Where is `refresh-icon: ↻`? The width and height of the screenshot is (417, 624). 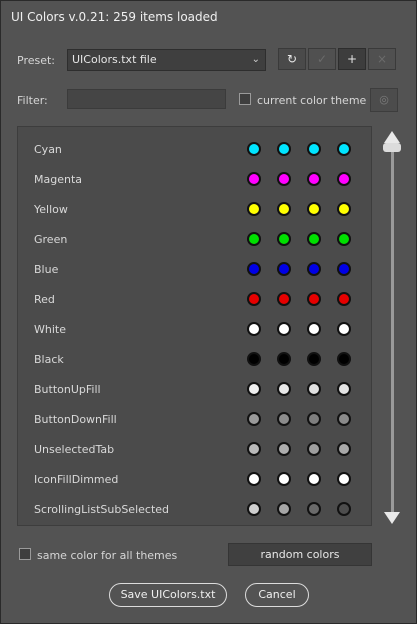
refresh-icon: ↻ is located at coordinates (292, 59).